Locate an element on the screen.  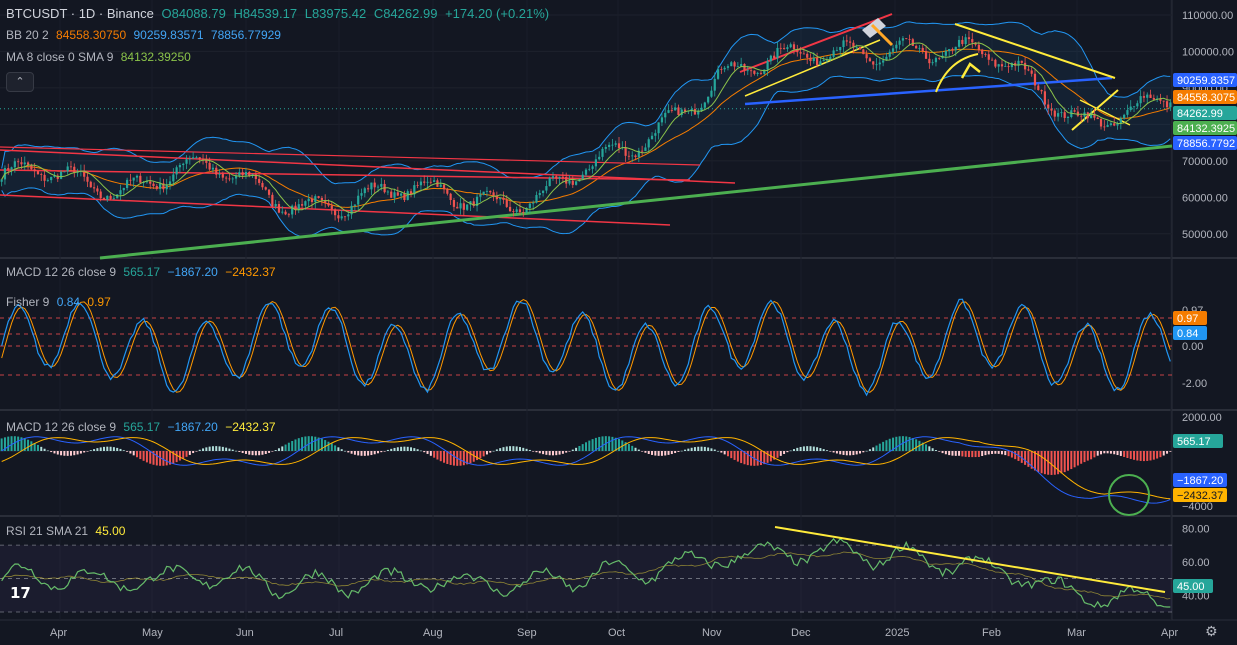
fisher-value-2: 0.97 is located at coordinates (99, 302).